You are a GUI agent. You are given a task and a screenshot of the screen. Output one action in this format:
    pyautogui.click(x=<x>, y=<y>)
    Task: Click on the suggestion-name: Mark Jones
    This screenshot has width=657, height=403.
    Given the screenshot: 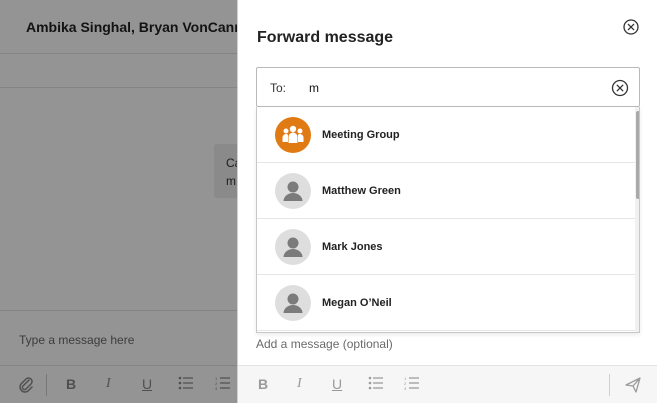 What is the action you would take?
    pyautogui.click(x=352, y=247)
    